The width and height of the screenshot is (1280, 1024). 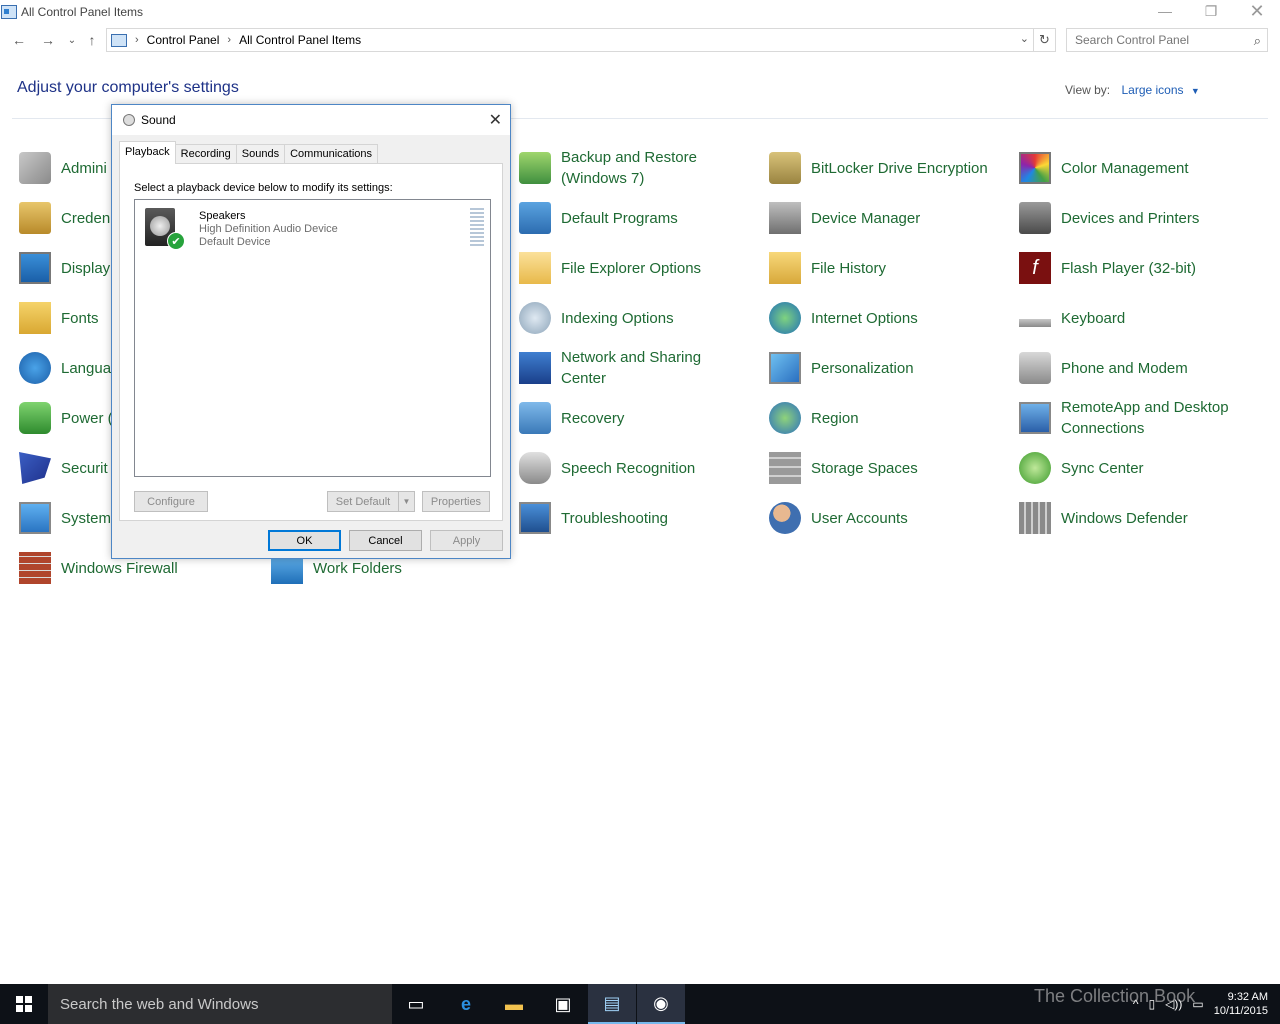 I want to click on item-power-options: Power (, so click(x=66, y=418).